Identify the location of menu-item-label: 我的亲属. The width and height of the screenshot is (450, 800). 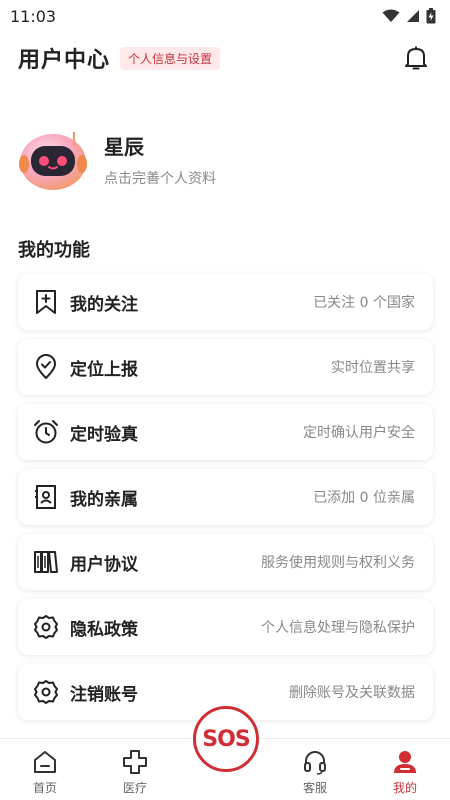
(104, 499).